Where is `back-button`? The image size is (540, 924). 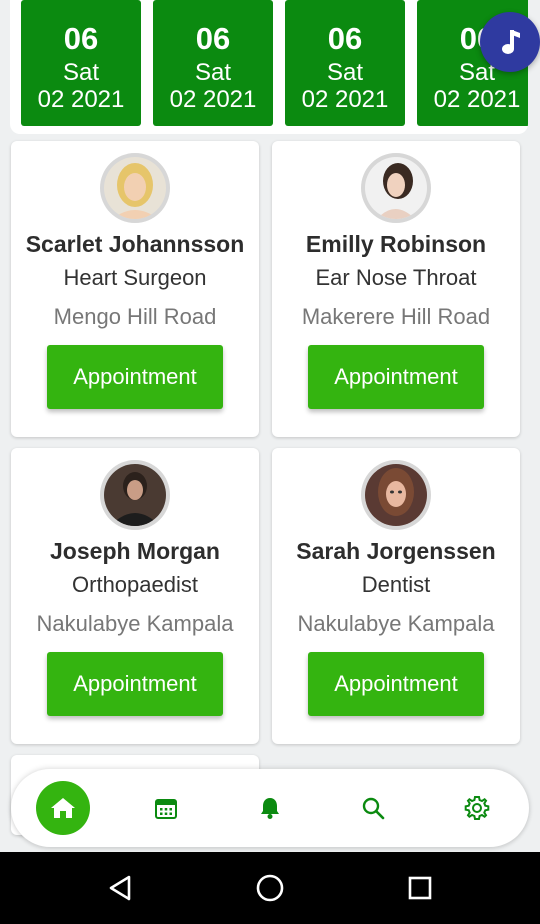
back-button is located at coordinates (120, 888).